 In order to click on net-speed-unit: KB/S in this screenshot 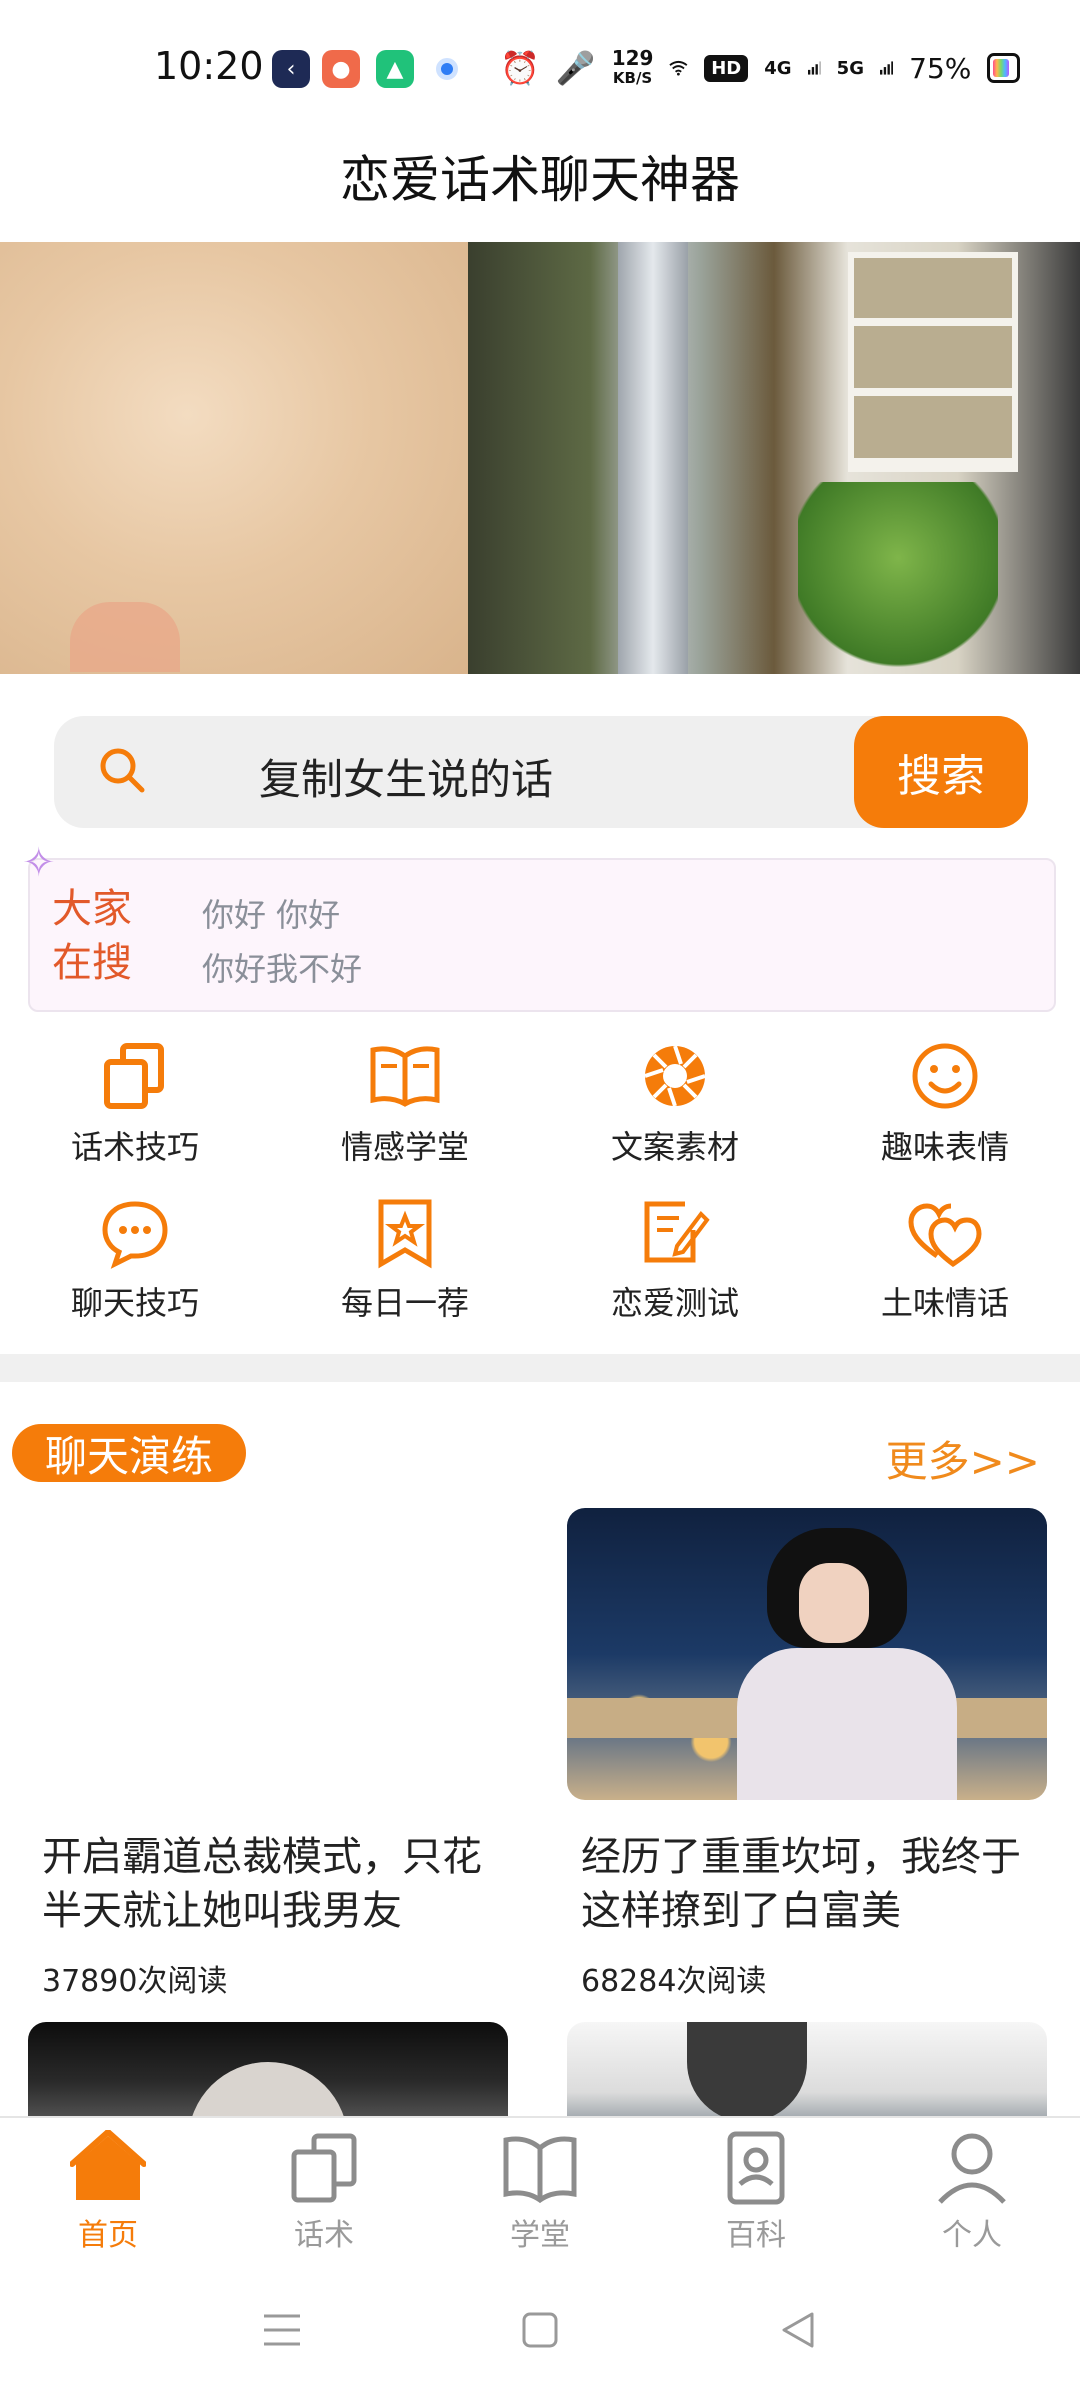, I will do `click(632, 78)`.